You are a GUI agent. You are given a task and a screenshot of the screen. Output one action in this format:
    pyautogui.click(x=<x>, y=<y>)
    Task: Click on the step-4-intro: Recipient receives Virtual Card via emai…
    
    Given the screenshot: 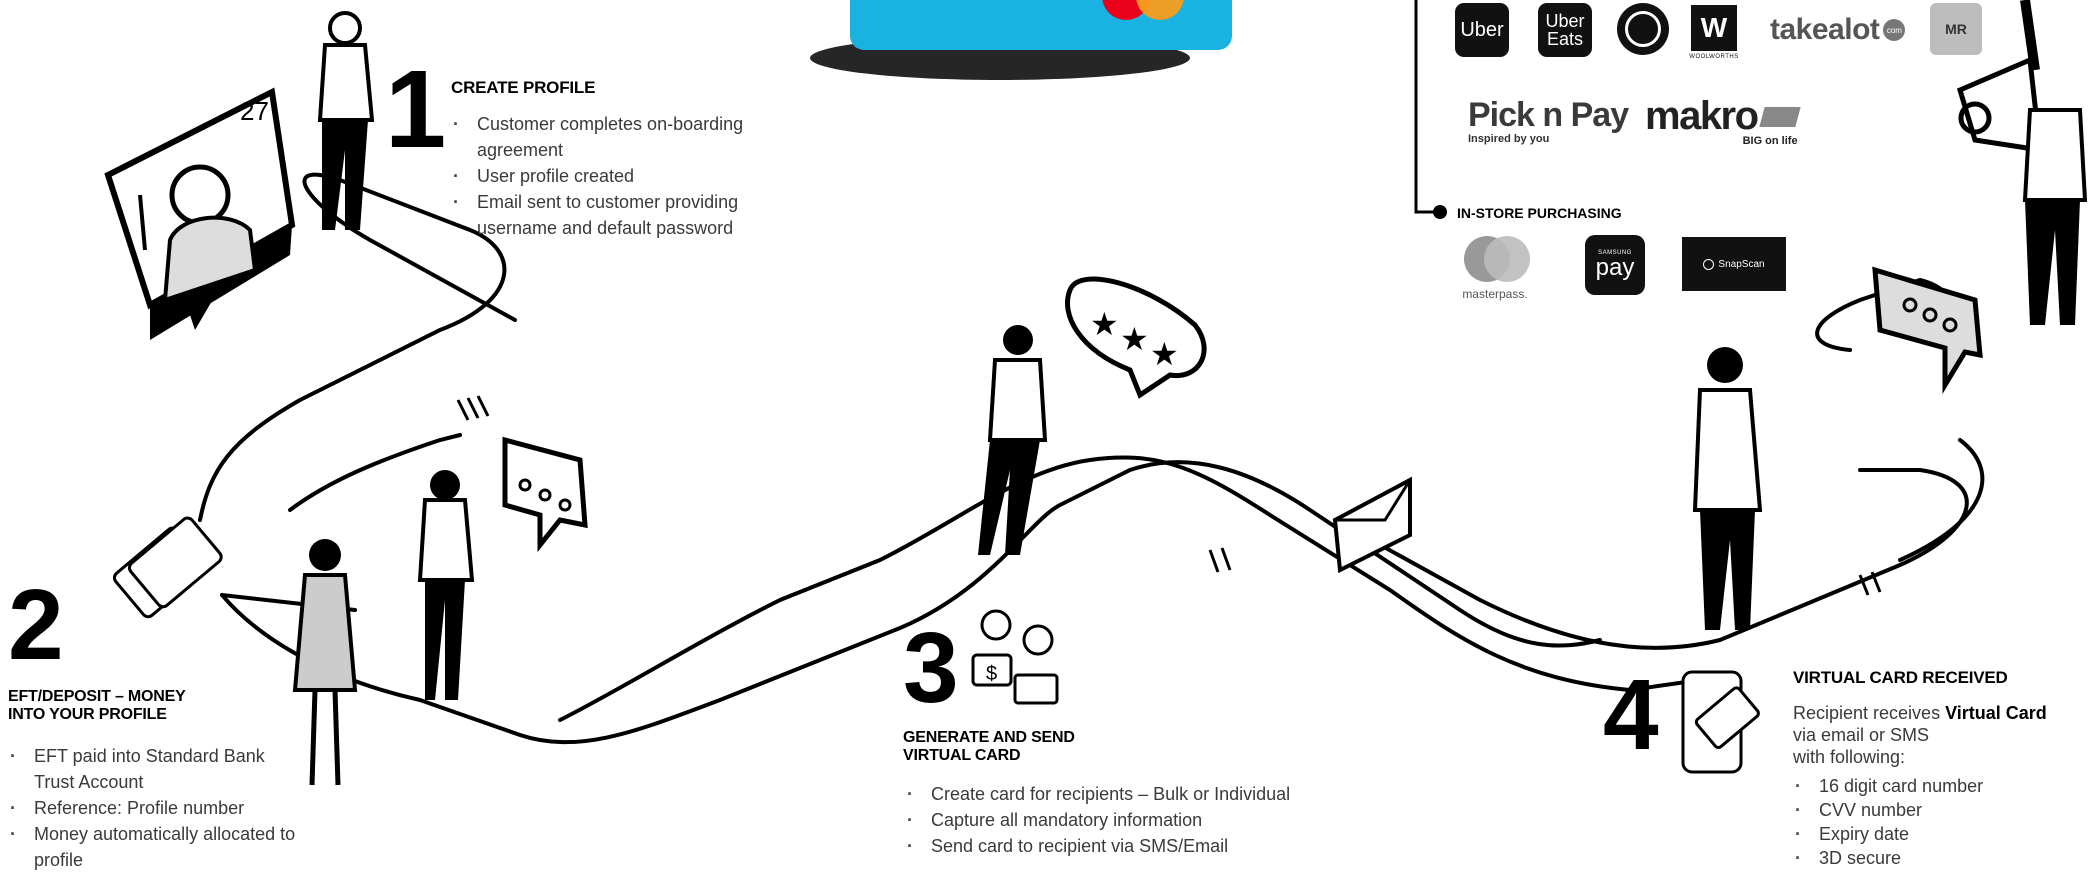 What is the action you would take?
    pyautogui.click(x=1943, y=735)
    